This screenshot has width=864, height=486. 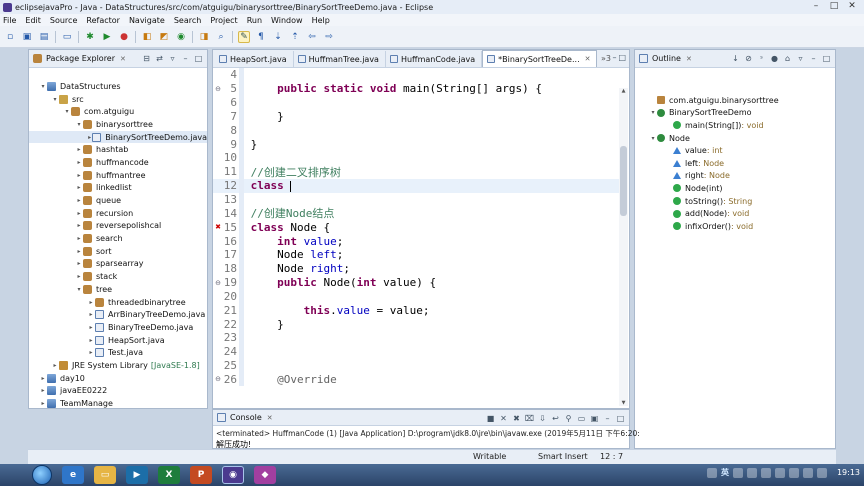 What do you see at coordinates (118, 188) in the screenshot?
I see `tree-item: ▸ linkedlist` at bounding box center [118, 188].